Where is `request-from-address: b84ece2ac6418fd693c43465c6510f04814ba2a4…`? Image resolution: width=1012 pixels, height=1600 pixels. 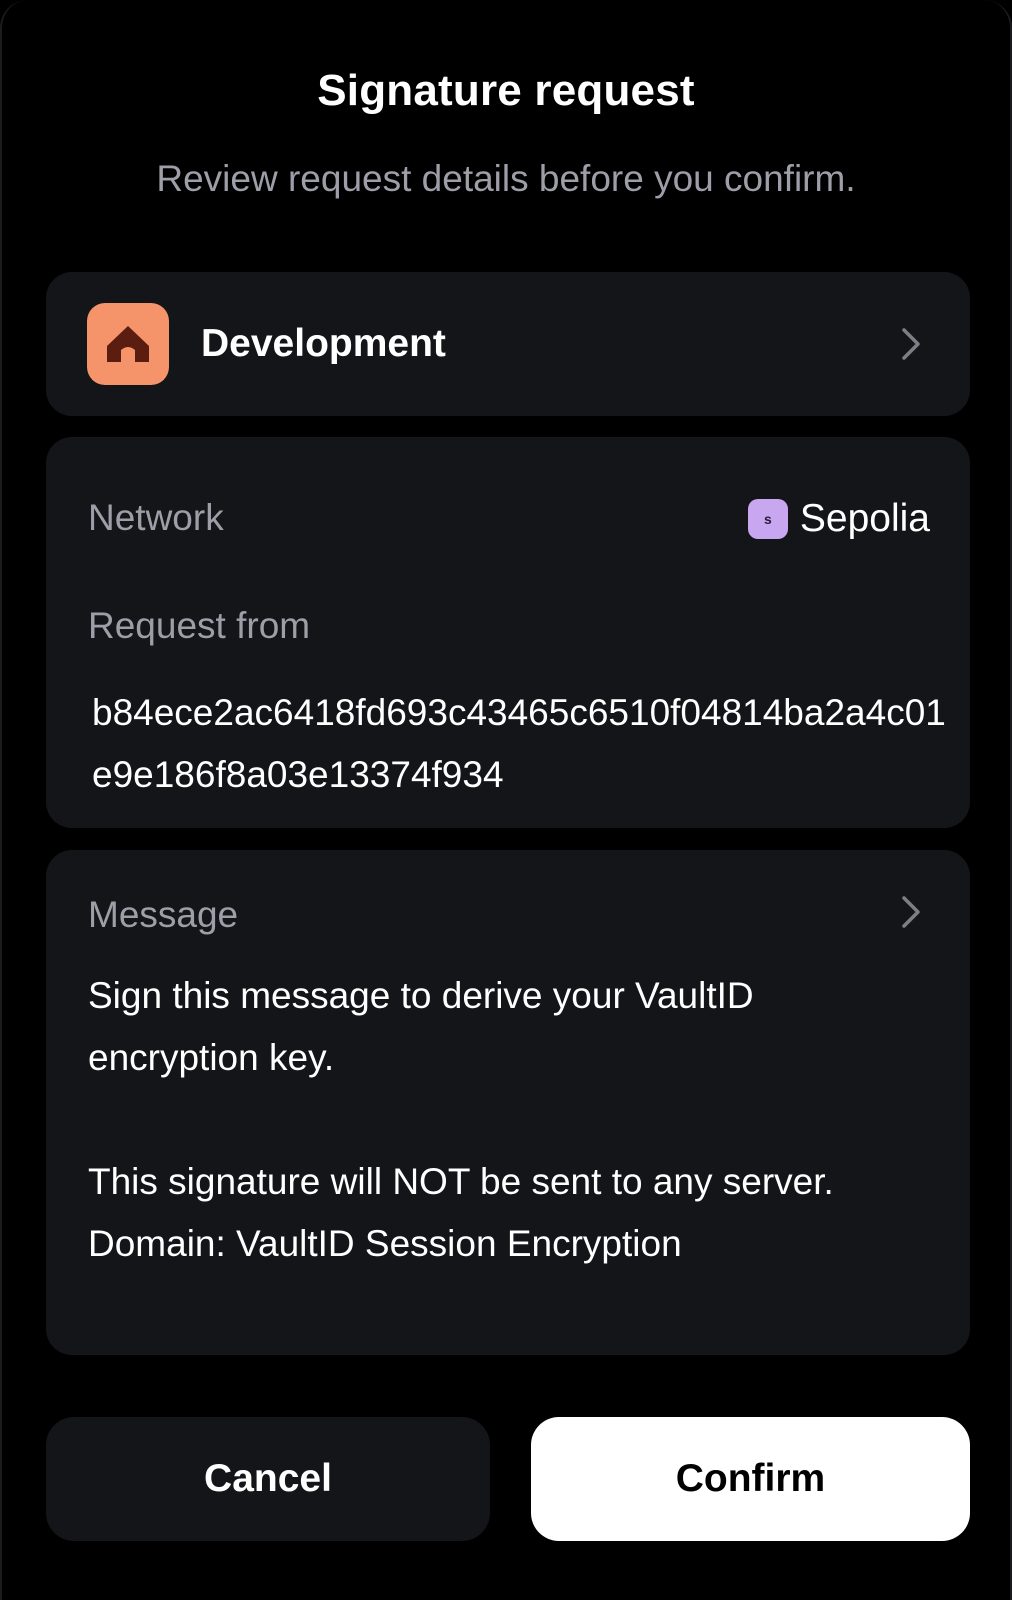 request-from-address: b84ece2ac6418fd693c43465c6510f04814ba2a4… is located at coordinates (519, 743).